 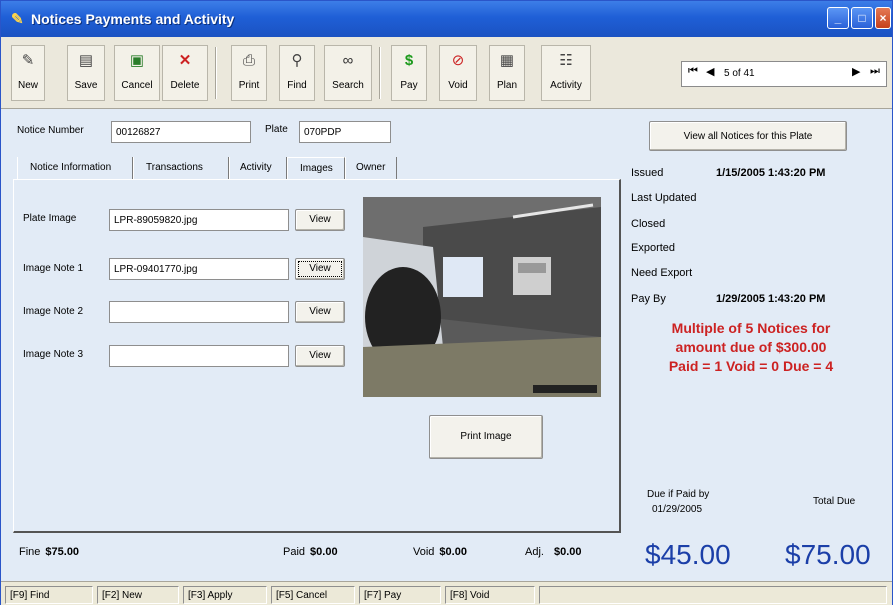 I want to click on close-button: ×, so click(x=883, y=18).